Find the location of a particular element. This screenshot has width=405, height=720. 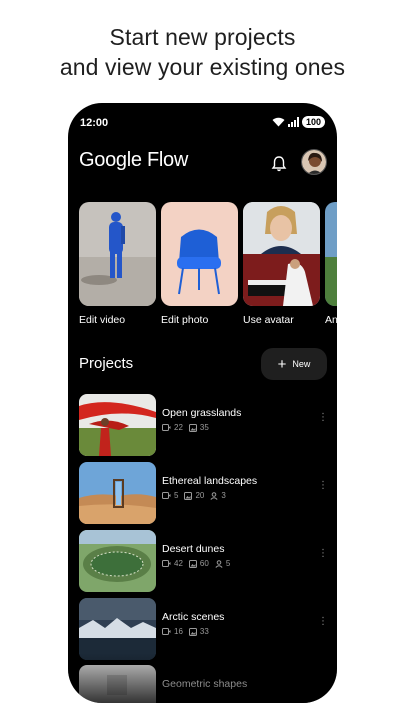

image-count: 20 is located at coordinates (194, 495).